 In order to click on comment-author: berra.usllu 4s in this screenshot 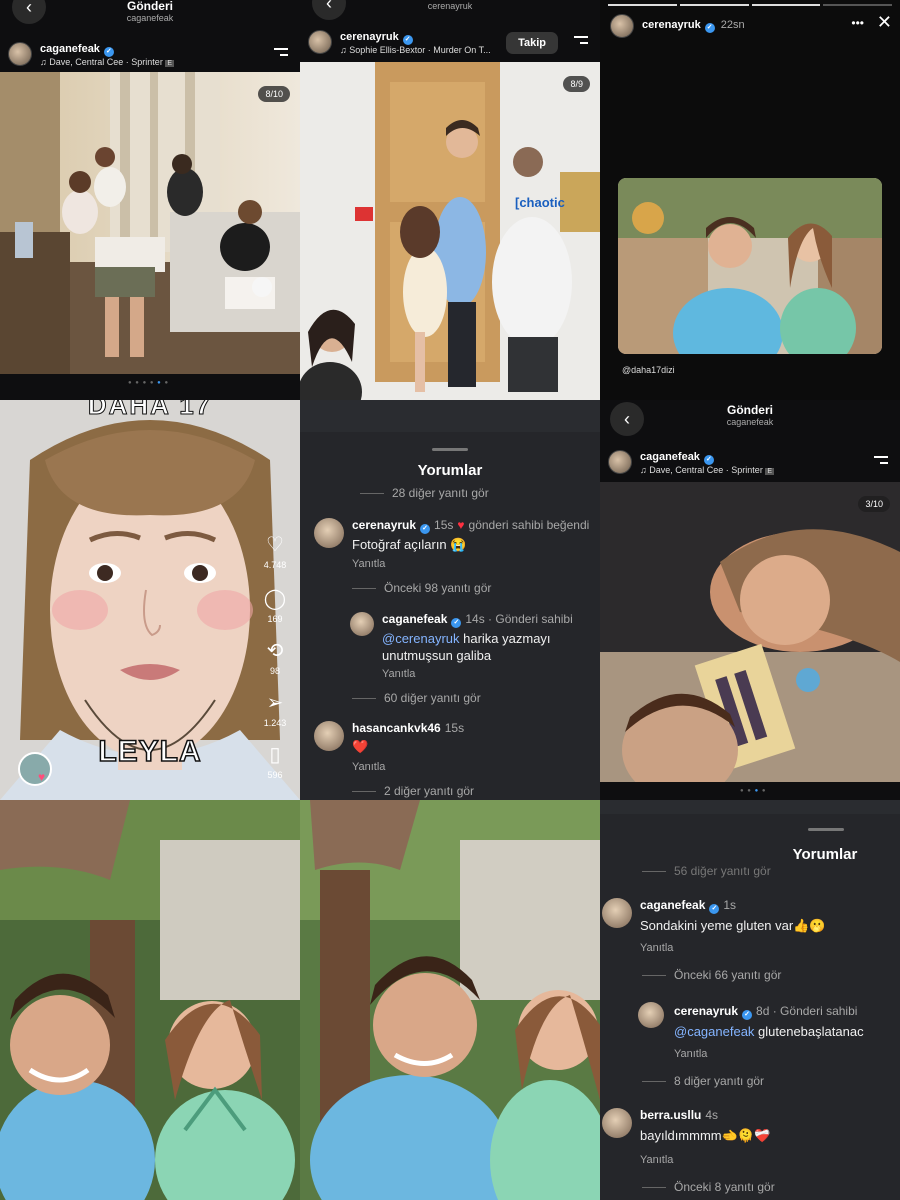, I will do `click(679, 1115)`.